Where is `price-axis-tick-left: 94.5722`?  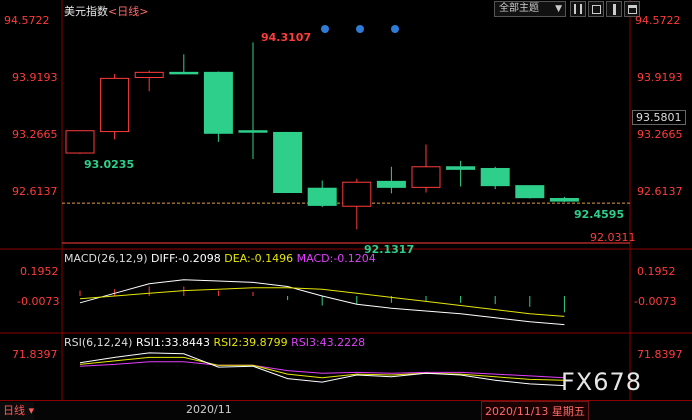
price-axis-tick-left: 94.5722 is located at coordinates (27, 20).